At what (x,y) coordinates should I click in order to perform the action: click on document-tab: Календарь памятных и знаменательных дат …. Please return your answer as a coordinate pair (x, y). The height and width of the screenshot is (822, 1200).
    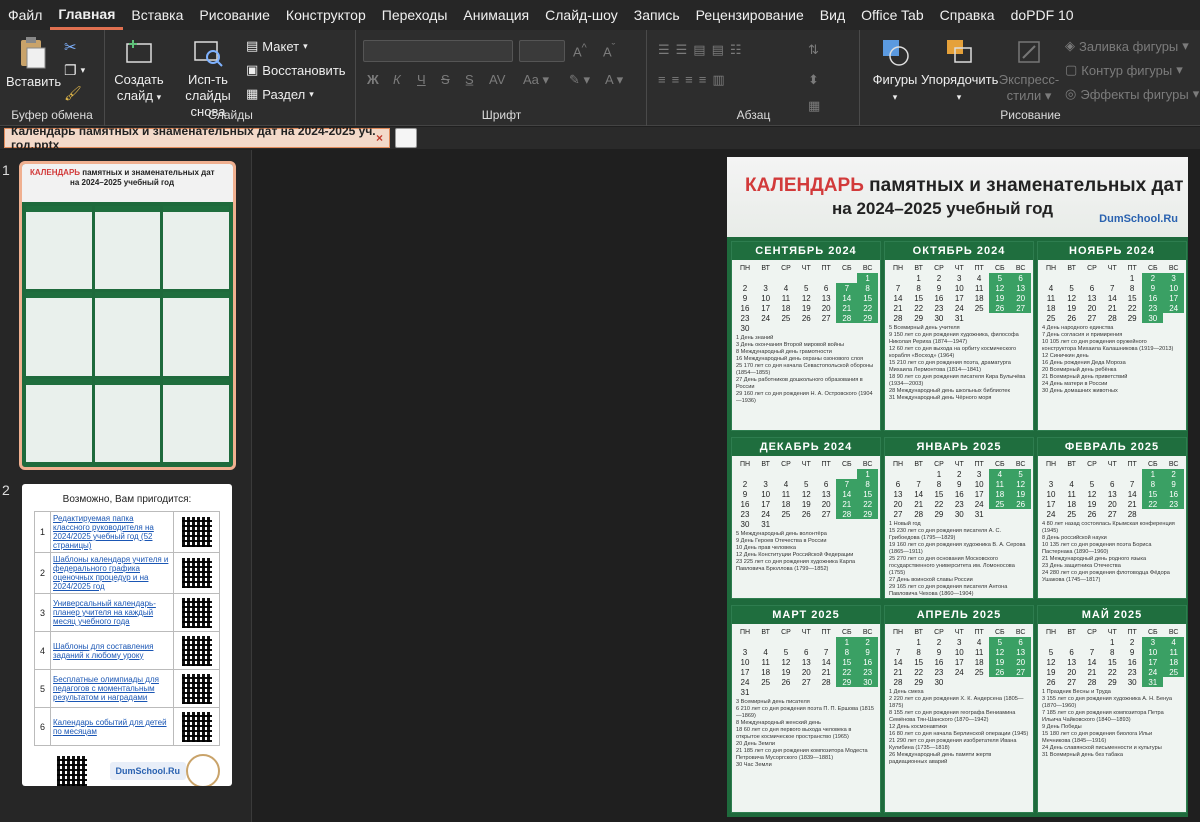
    Looking at the image, I should click on (197, 138).